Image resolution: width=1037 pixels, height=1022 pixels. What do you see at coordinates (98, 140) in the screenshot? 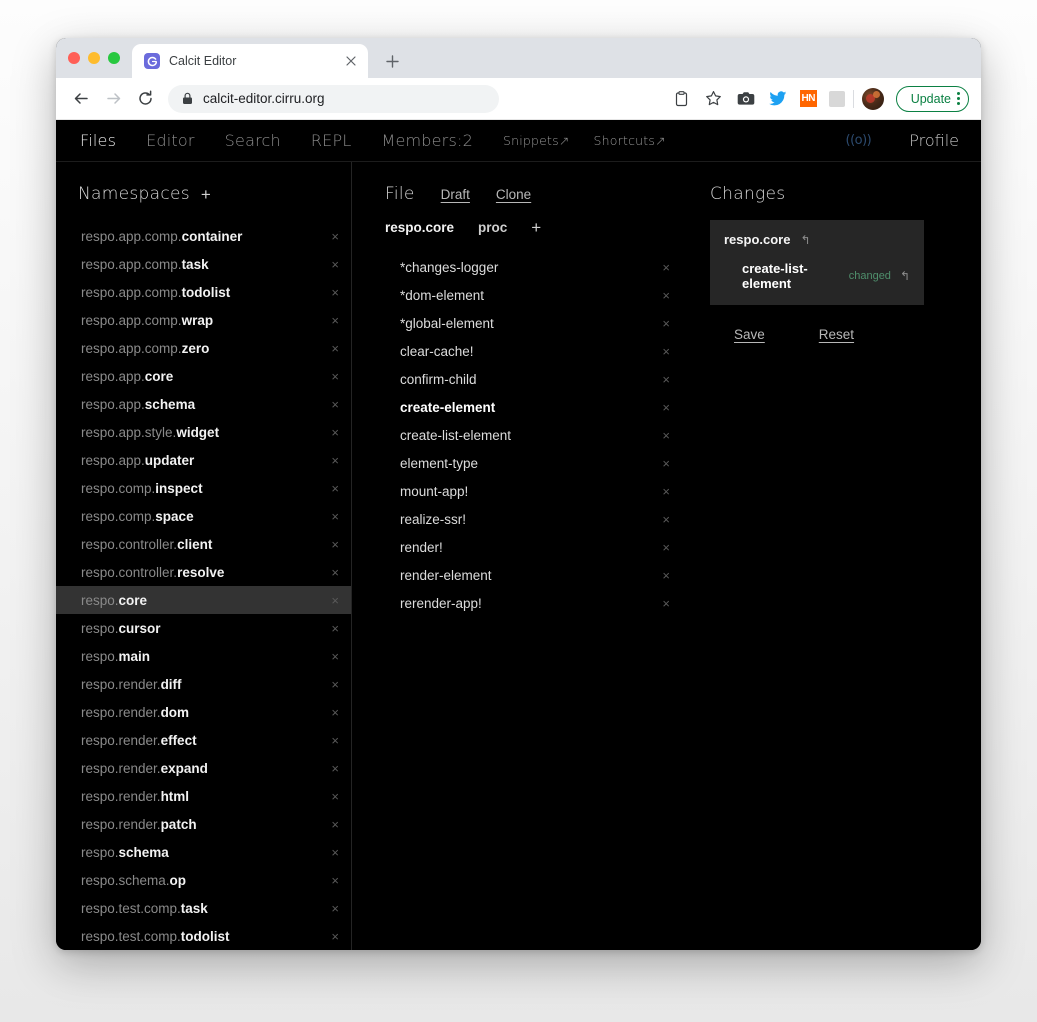
I see `nav-item-files: Files` at bounding box center [98, 140].